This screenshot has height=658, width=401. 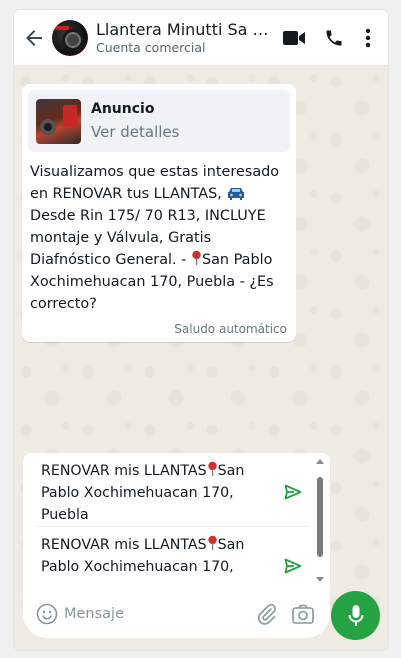 I want to click on voice-message-button, so click(x=355, y=615).